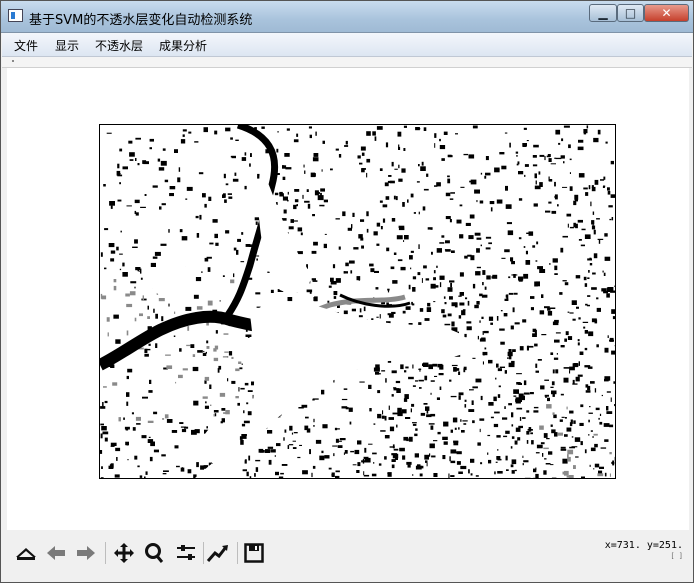 The width and height of the screenshot is (694, 583). I want to click on maximize-button: □, so click(630, 13).